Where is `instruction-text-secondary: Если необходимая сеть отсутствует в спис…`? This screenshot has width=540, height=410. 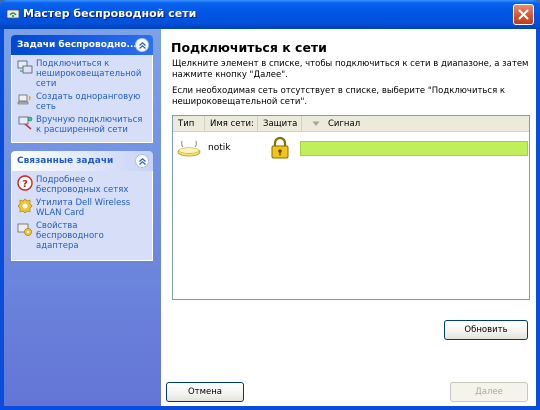
instruction-text-secondary: Если необходимая сеть отсутствует в спис… is located at coordinates (339, 96).